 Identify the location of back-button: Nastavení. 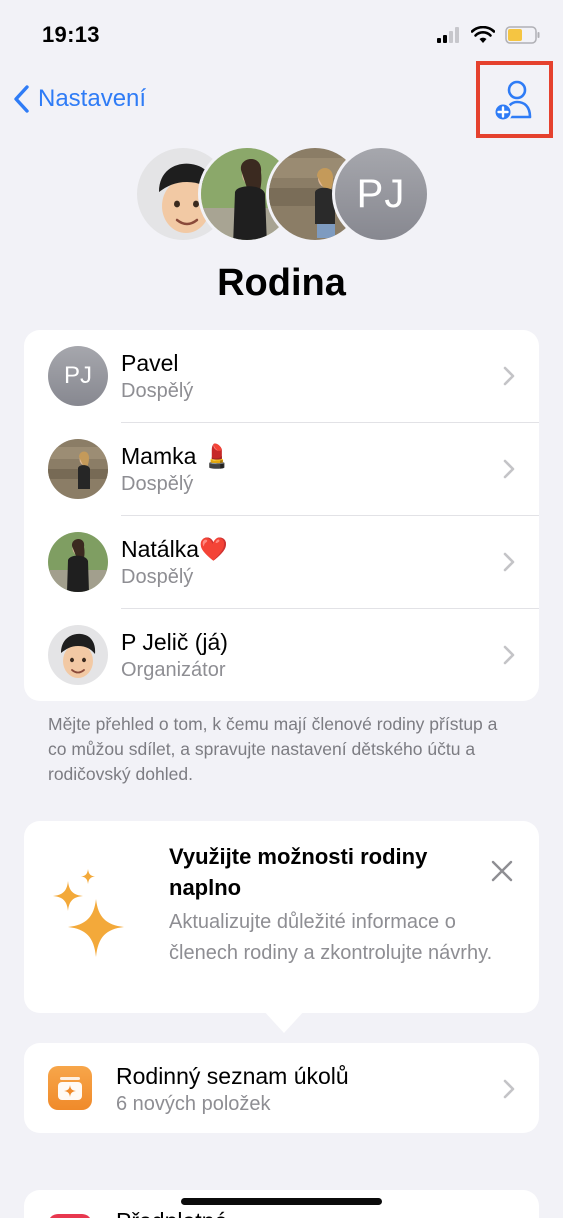
(79, 99).